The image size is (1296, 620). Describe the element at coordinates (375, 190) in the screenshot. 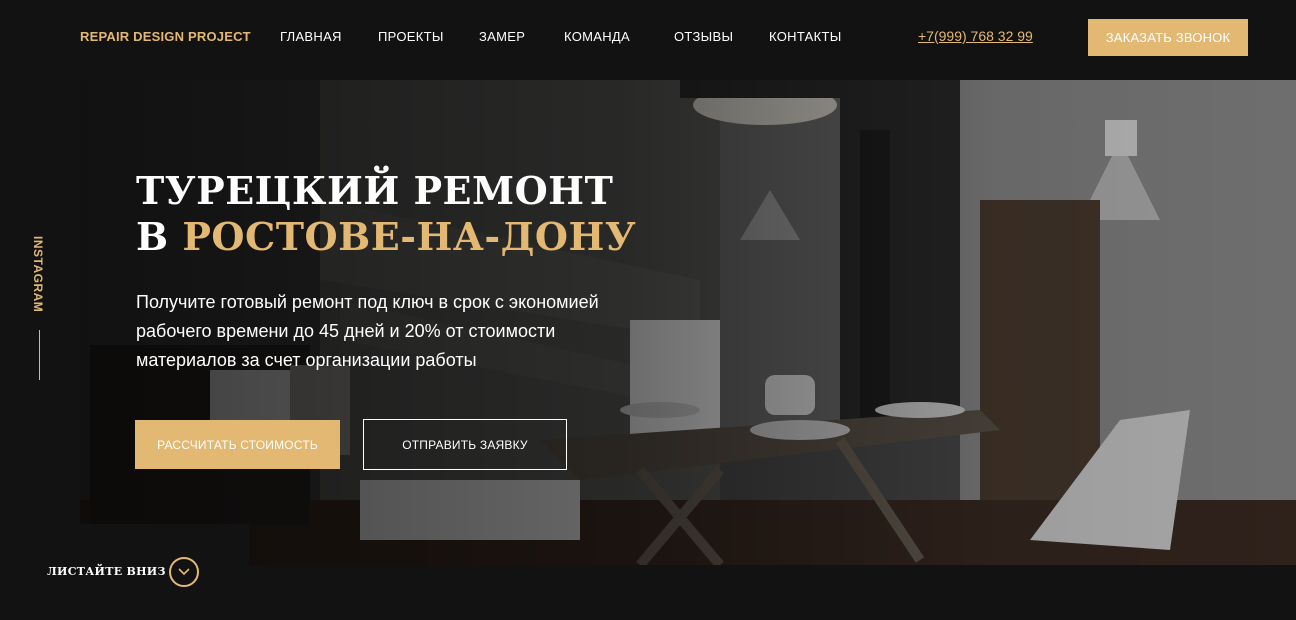

I see `hero-title-line1: ТУРЕЦКИЙ РЕМОНТ` at that location.